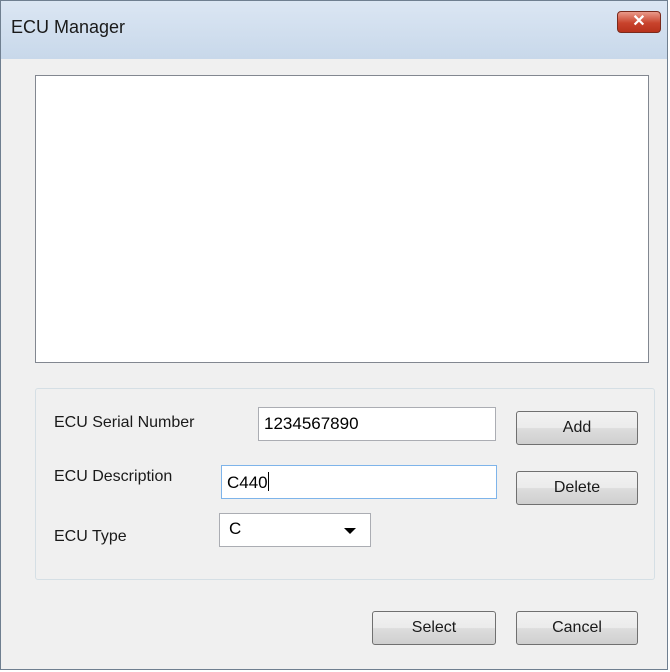 The image size is (670, 672). Describe the element at coordinates (377, 424) in the screenshot. I see `serial-number-input: 1234567890` at that location.